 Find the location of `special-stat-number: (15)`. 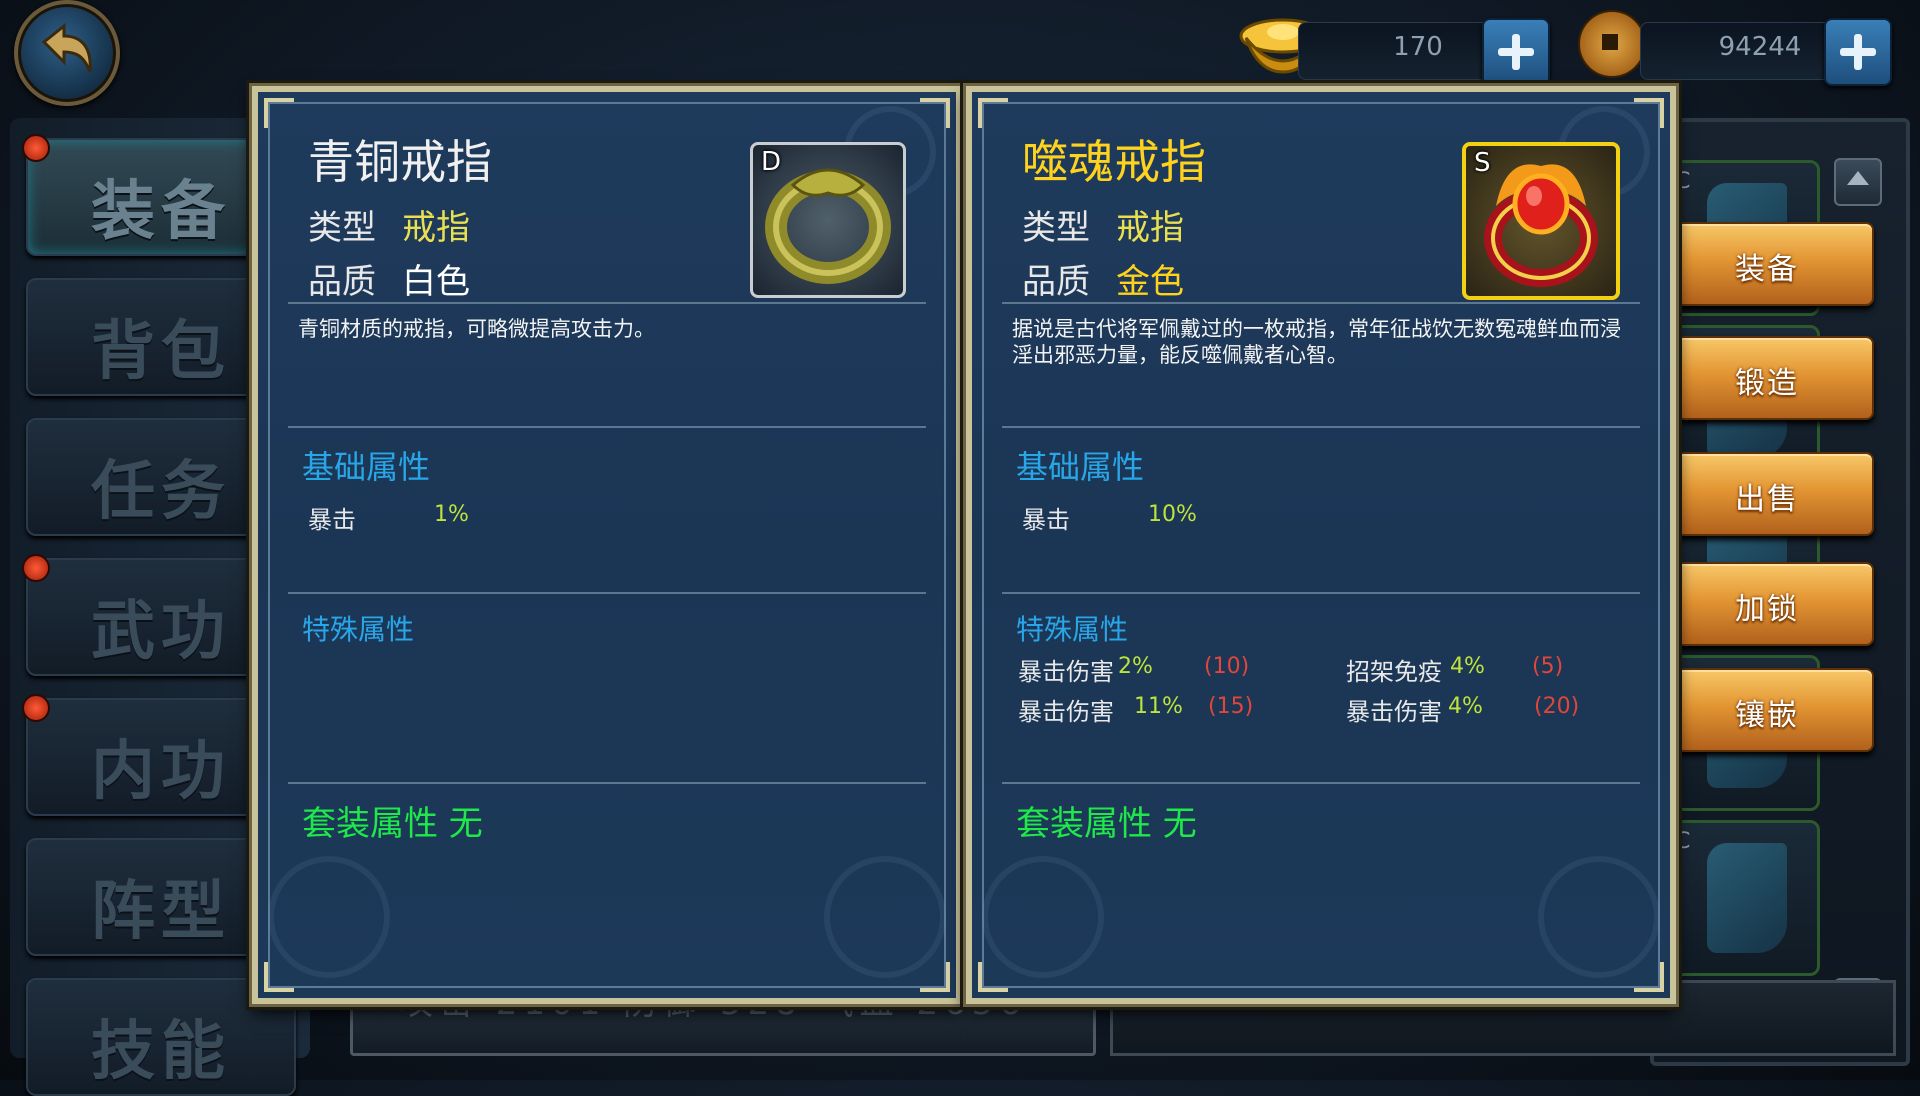

special-stat-number: (15) is located at coordinates (1231, 706).